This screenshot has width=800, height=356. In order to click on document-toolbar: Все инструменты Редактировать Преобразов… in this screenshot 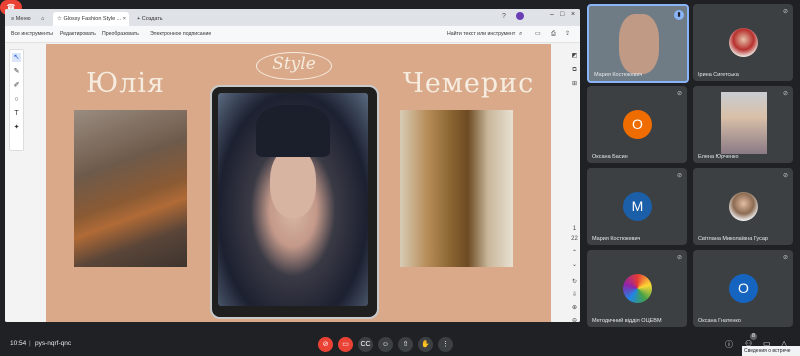, I will do `click(292, 34)`.